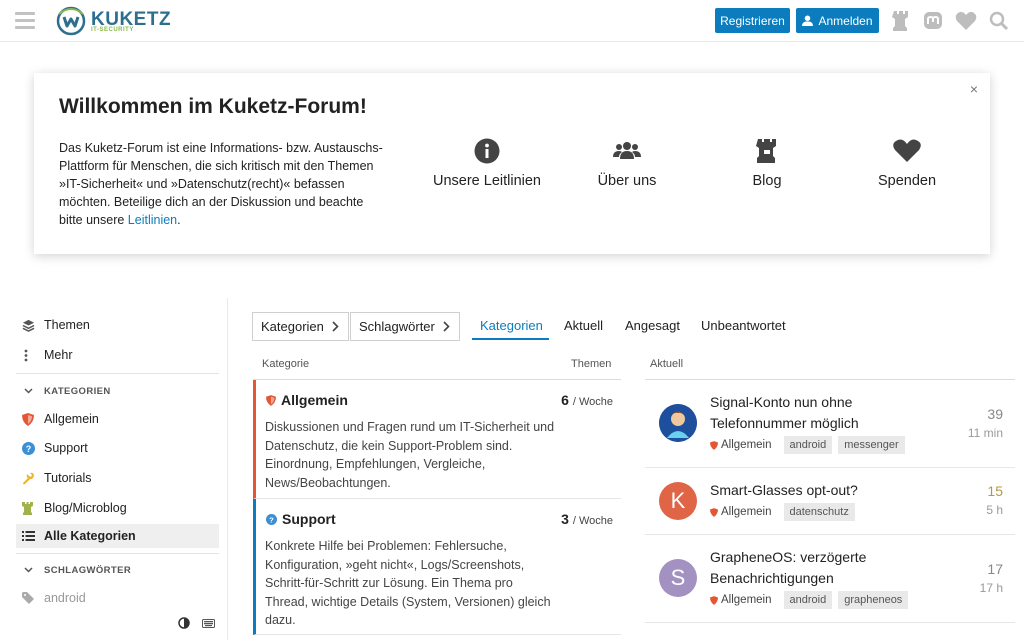 This screenshot has width=1024, height=640. Describe the element at coordinates (743, 325) in the screenshot. I see `tab-unanswered: Unbeantwortet` at that location.